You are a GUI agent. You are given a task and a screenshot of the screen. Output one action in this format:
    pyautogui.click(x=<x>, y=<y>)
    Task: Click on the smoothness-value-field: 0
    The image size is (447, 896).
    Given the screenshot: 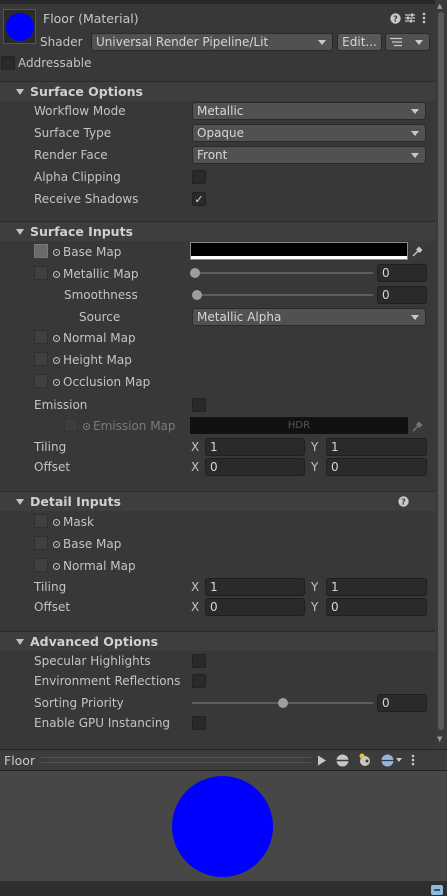 What is the action you would take?
    pyautogui.click(x=402, y=295)
    